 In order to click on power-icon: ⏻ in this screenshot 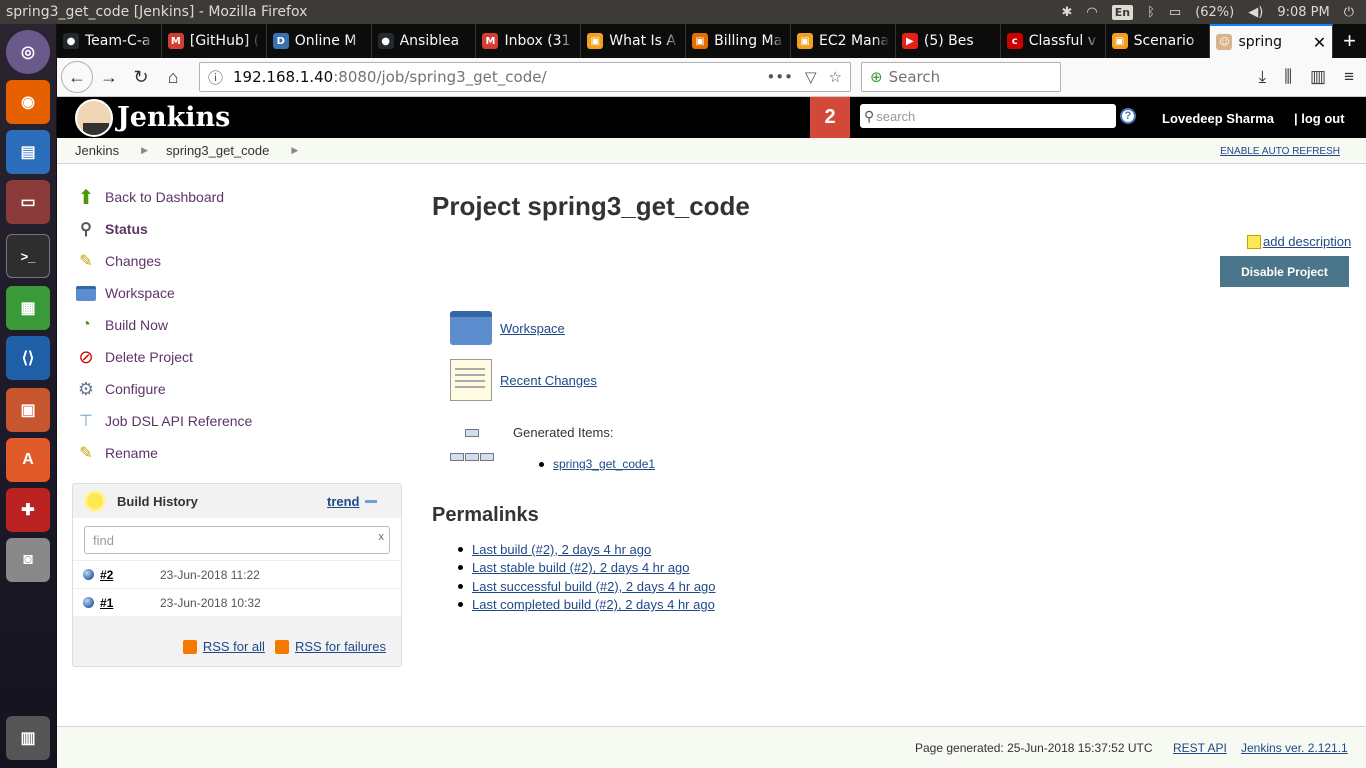, I will do `click(1349, 12)`.